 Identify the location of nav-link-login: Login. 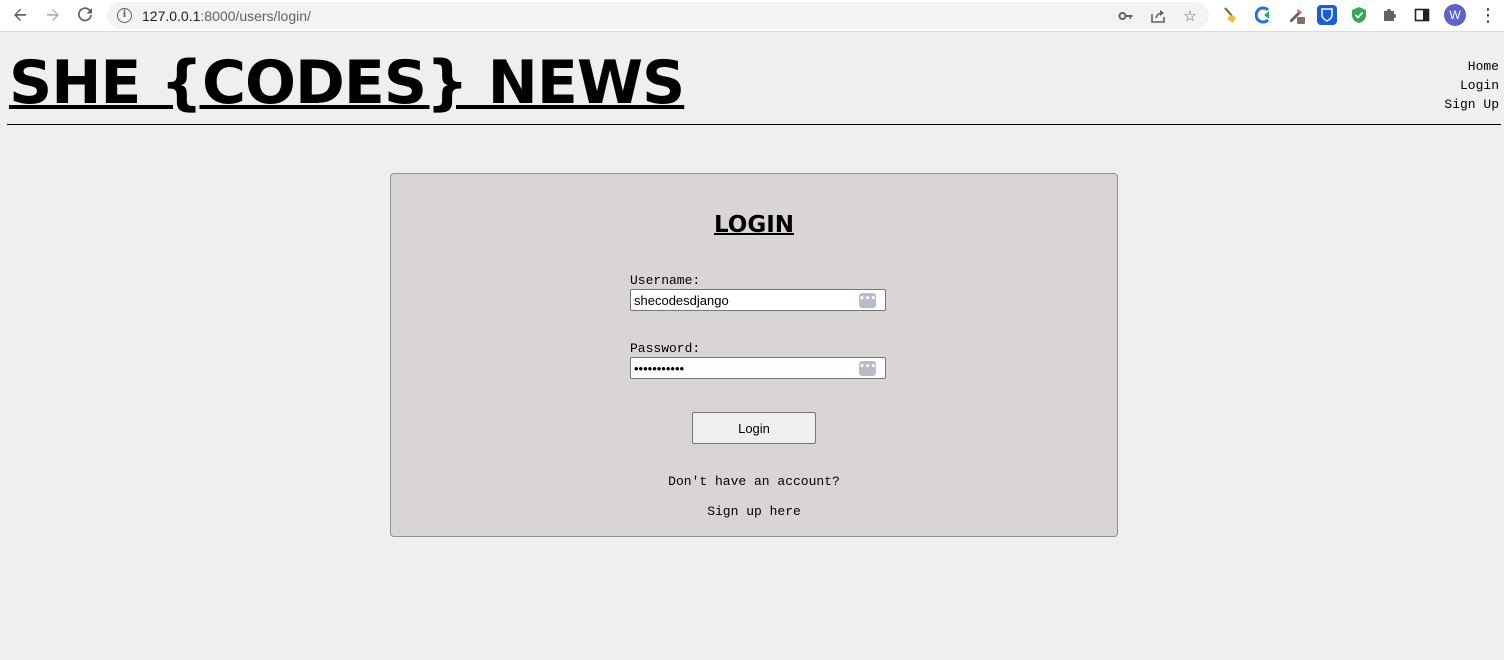
(1471, 85).